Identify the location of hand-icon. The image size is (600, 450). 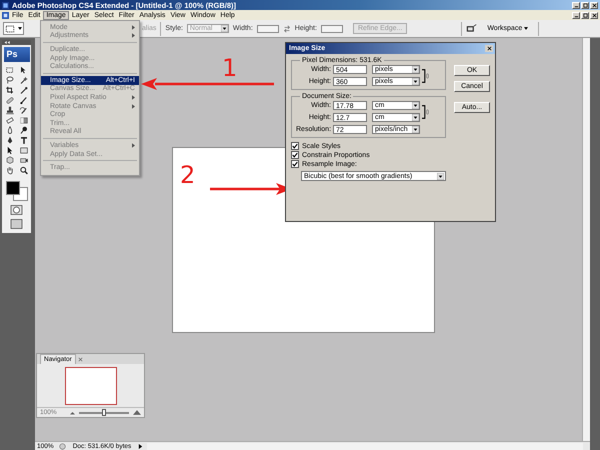
(9, 170).